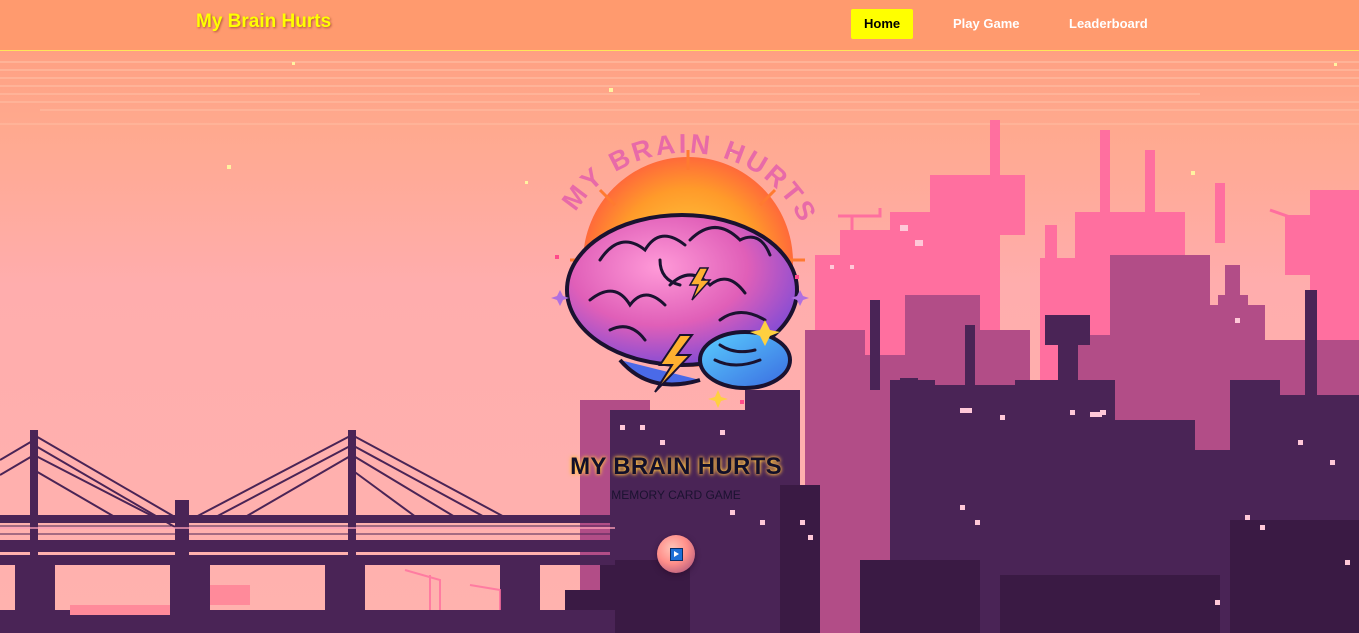 The image size is (1359, 633). Describe the element at coordinates (986, 24) in the screenshot. I see `nav-play-game-link: Play Game` at that location.